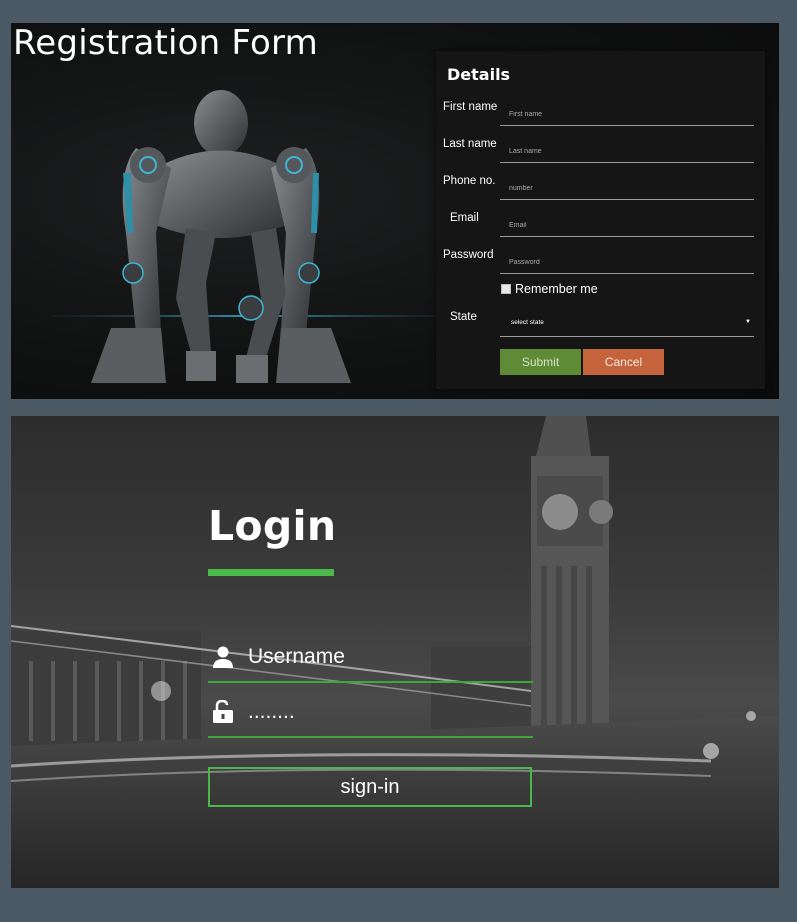 This screenshot has height=922, width=797. I want to click on password-label: Password, so click(468, 255).